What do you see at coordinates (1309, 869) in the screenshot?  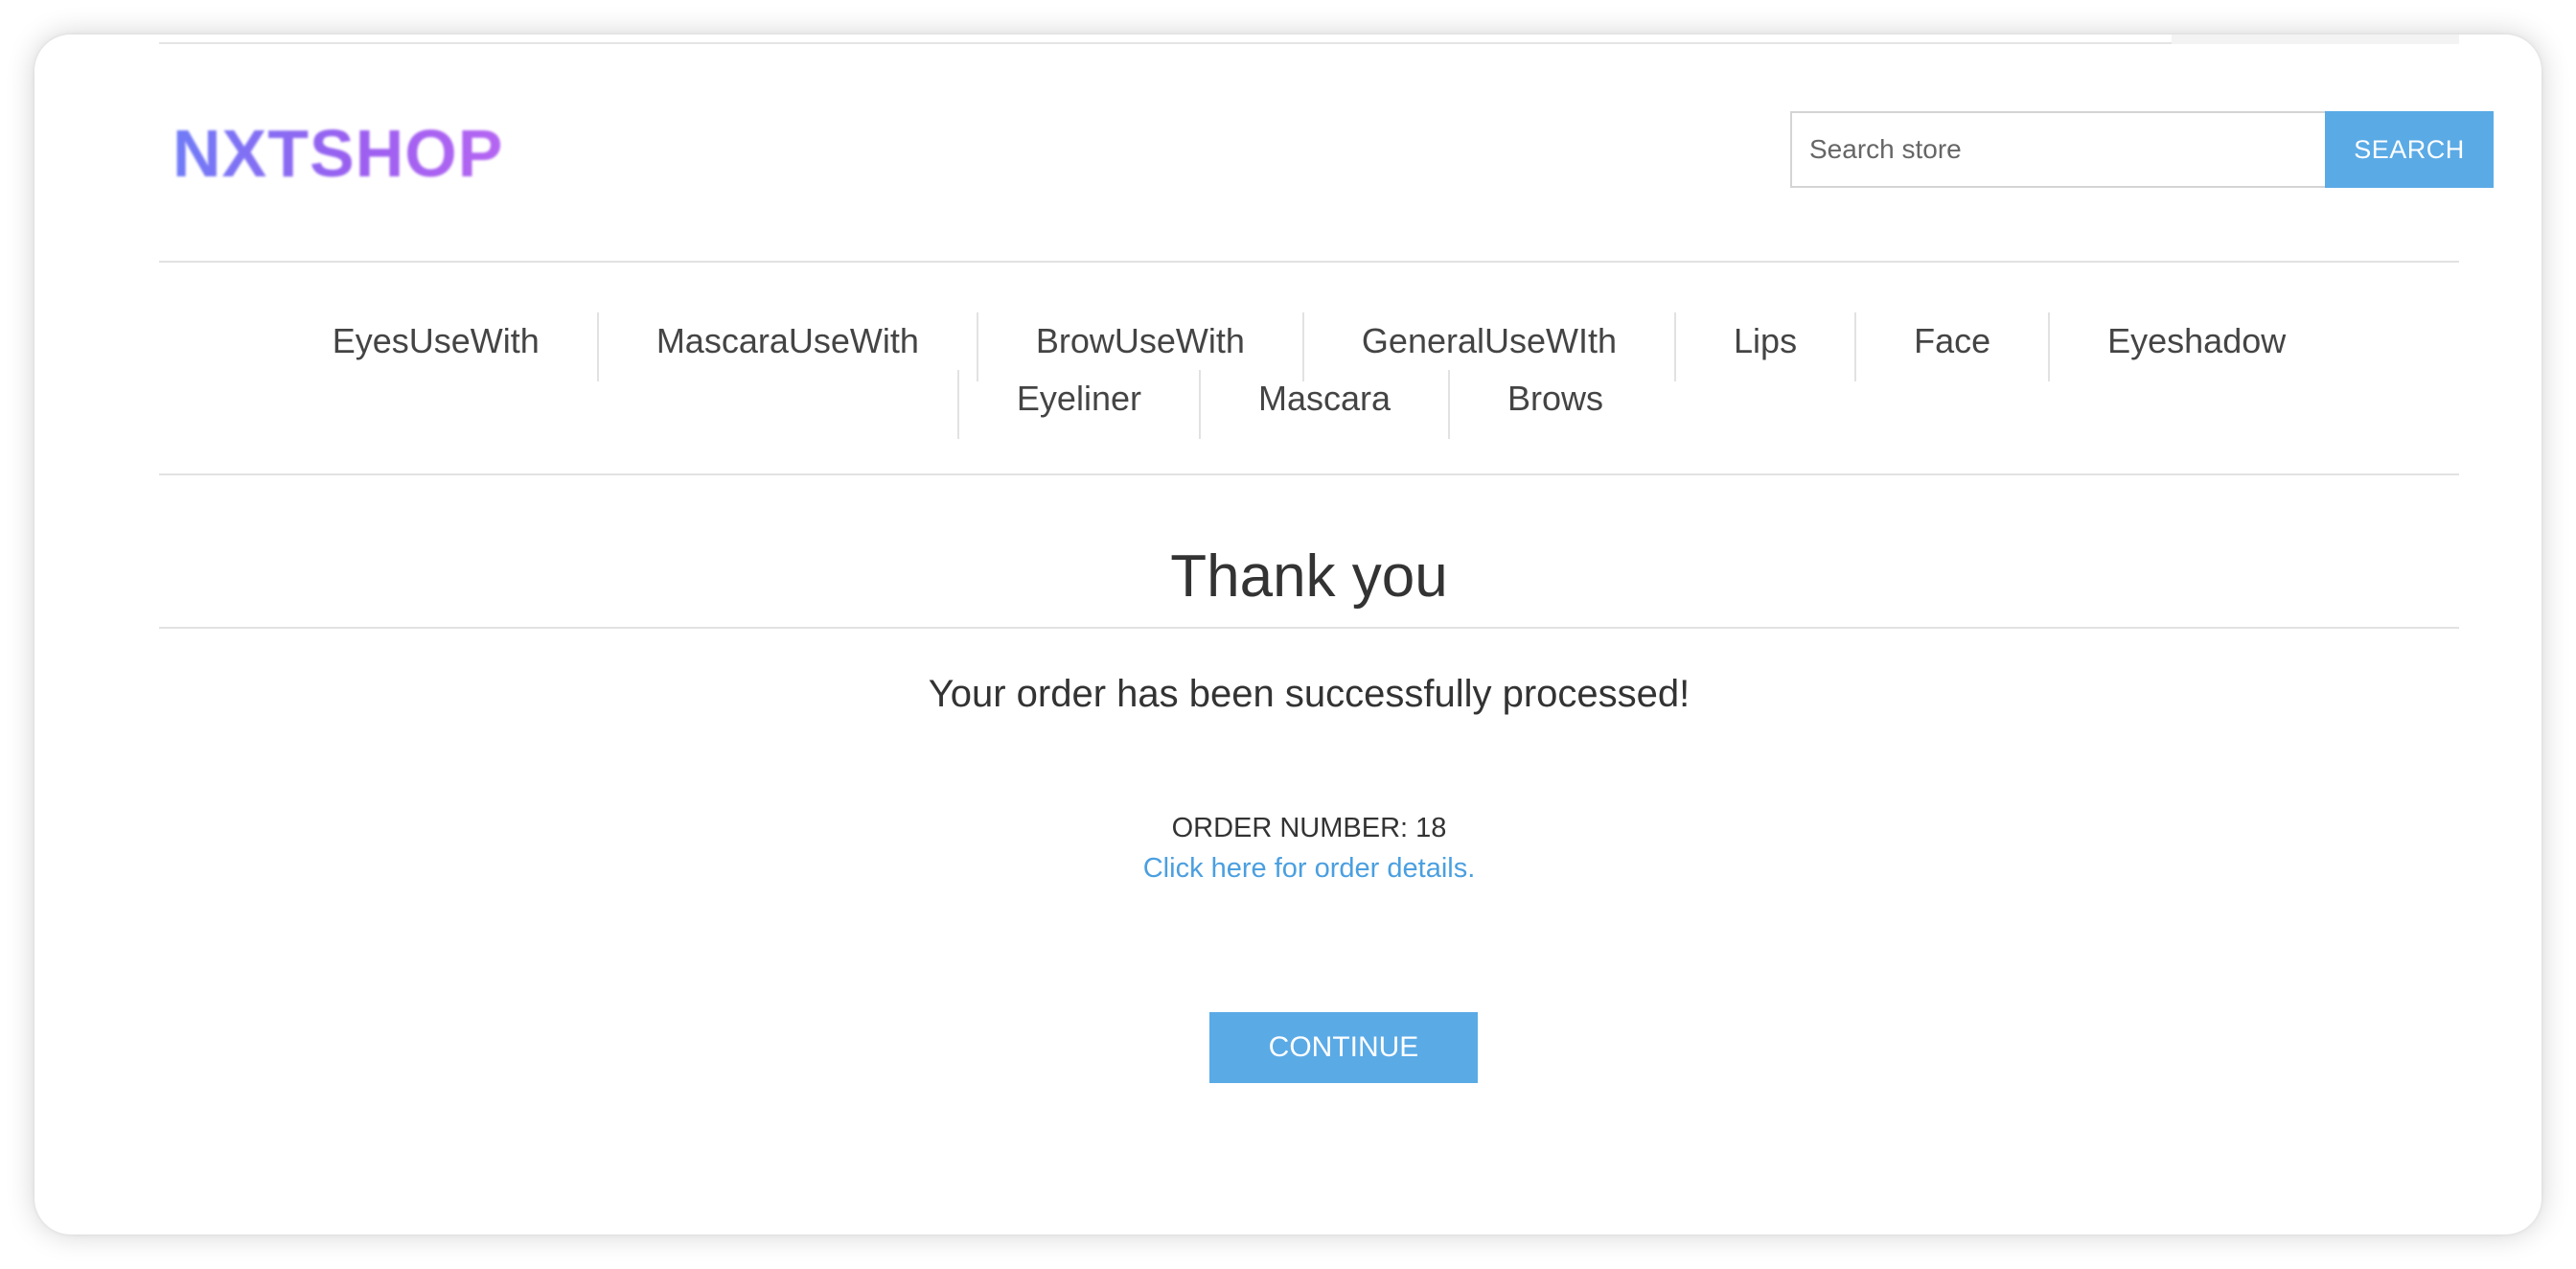 I see `order-details-link: Click here for order details.` at bounding box center [1309, 869].